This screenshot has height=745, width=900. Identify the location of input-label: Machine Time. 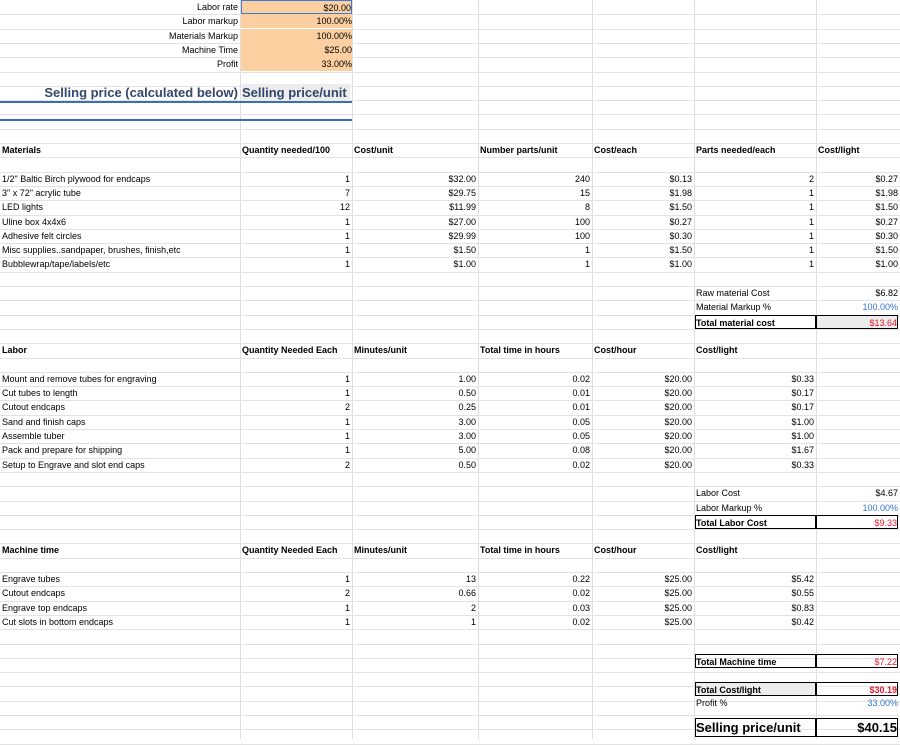
(120, 50).